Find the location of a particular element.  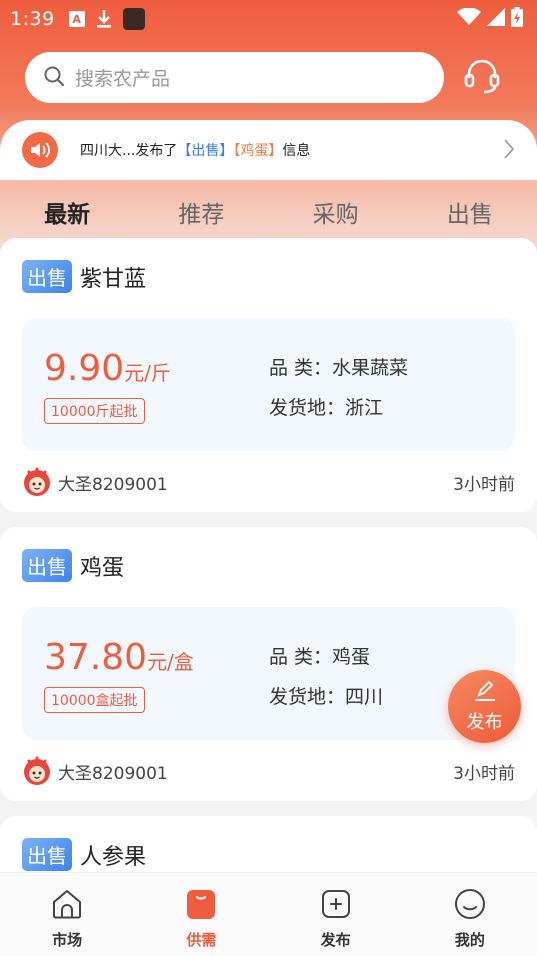

fab-label: 发布 is located at coordinates (484, 722).